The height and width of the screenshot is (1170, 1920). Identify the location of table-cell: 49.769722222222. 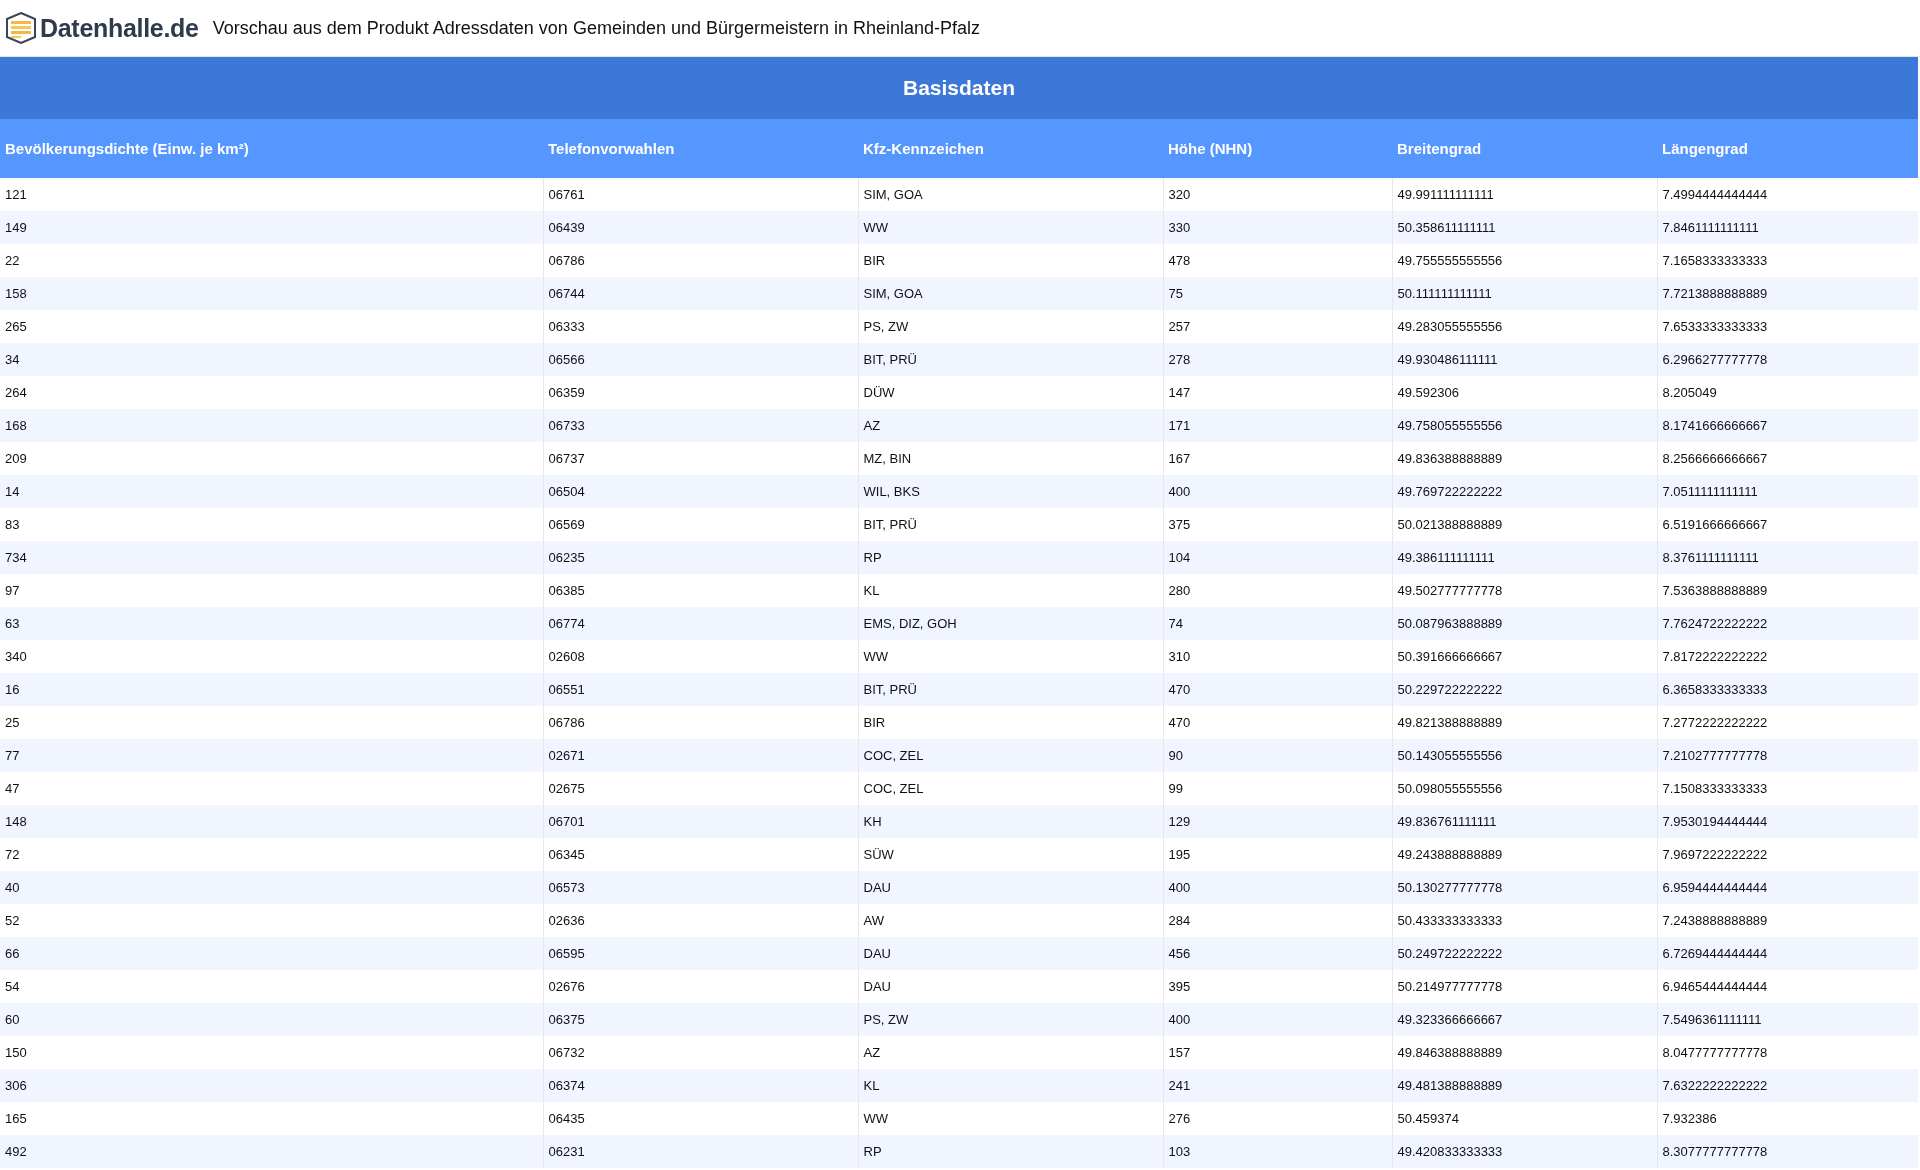
(1524, 491).